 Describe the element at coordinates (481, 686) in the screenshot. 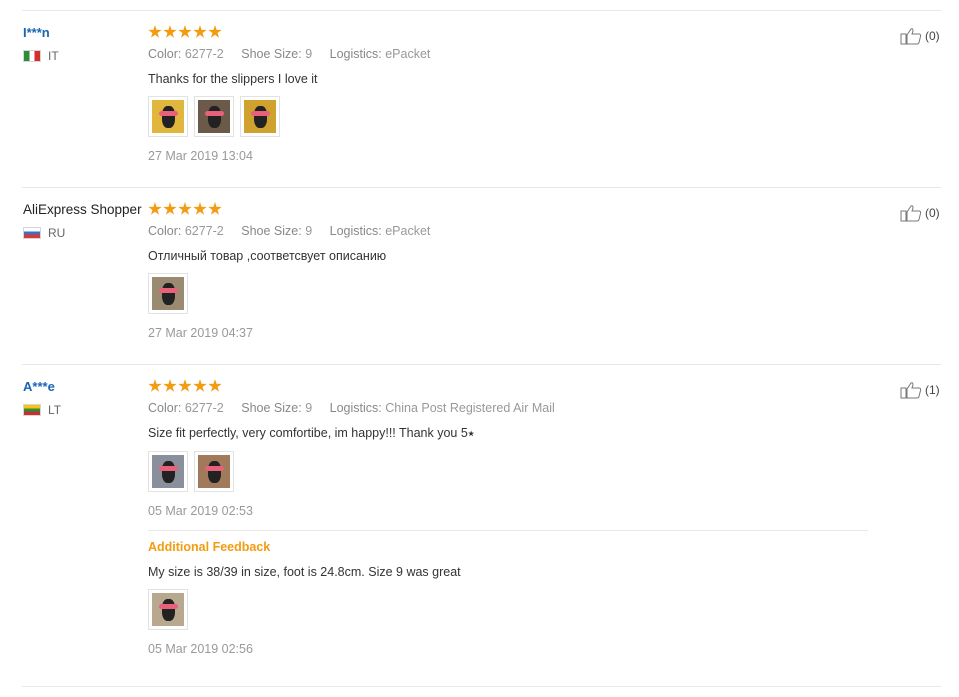

I see `divider-bottom` at that location.